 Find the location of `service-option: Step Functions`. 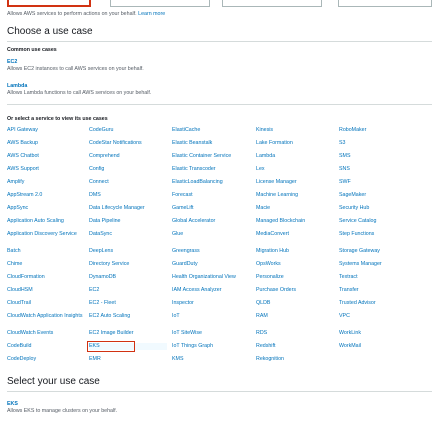

service-option: Step Functions is located at coordinates (384, 234).